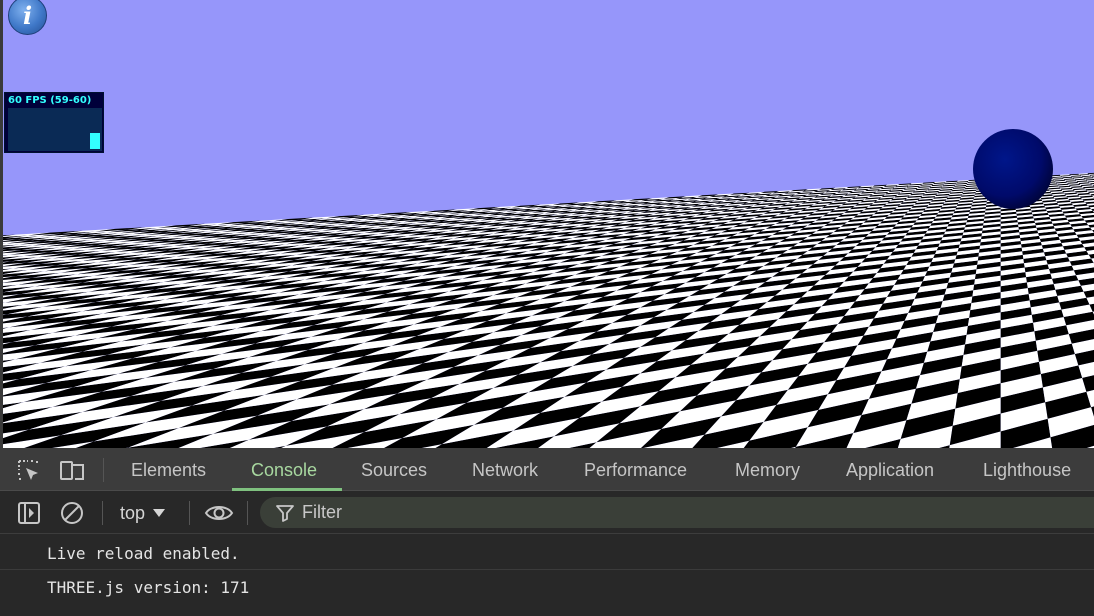 Image resolution: width=1094 pixels, height=616 pixels. What do you see at coordinates (284, 469) in the screenshot?
I see `tab-console: Console` at bounding box center [284, 469].